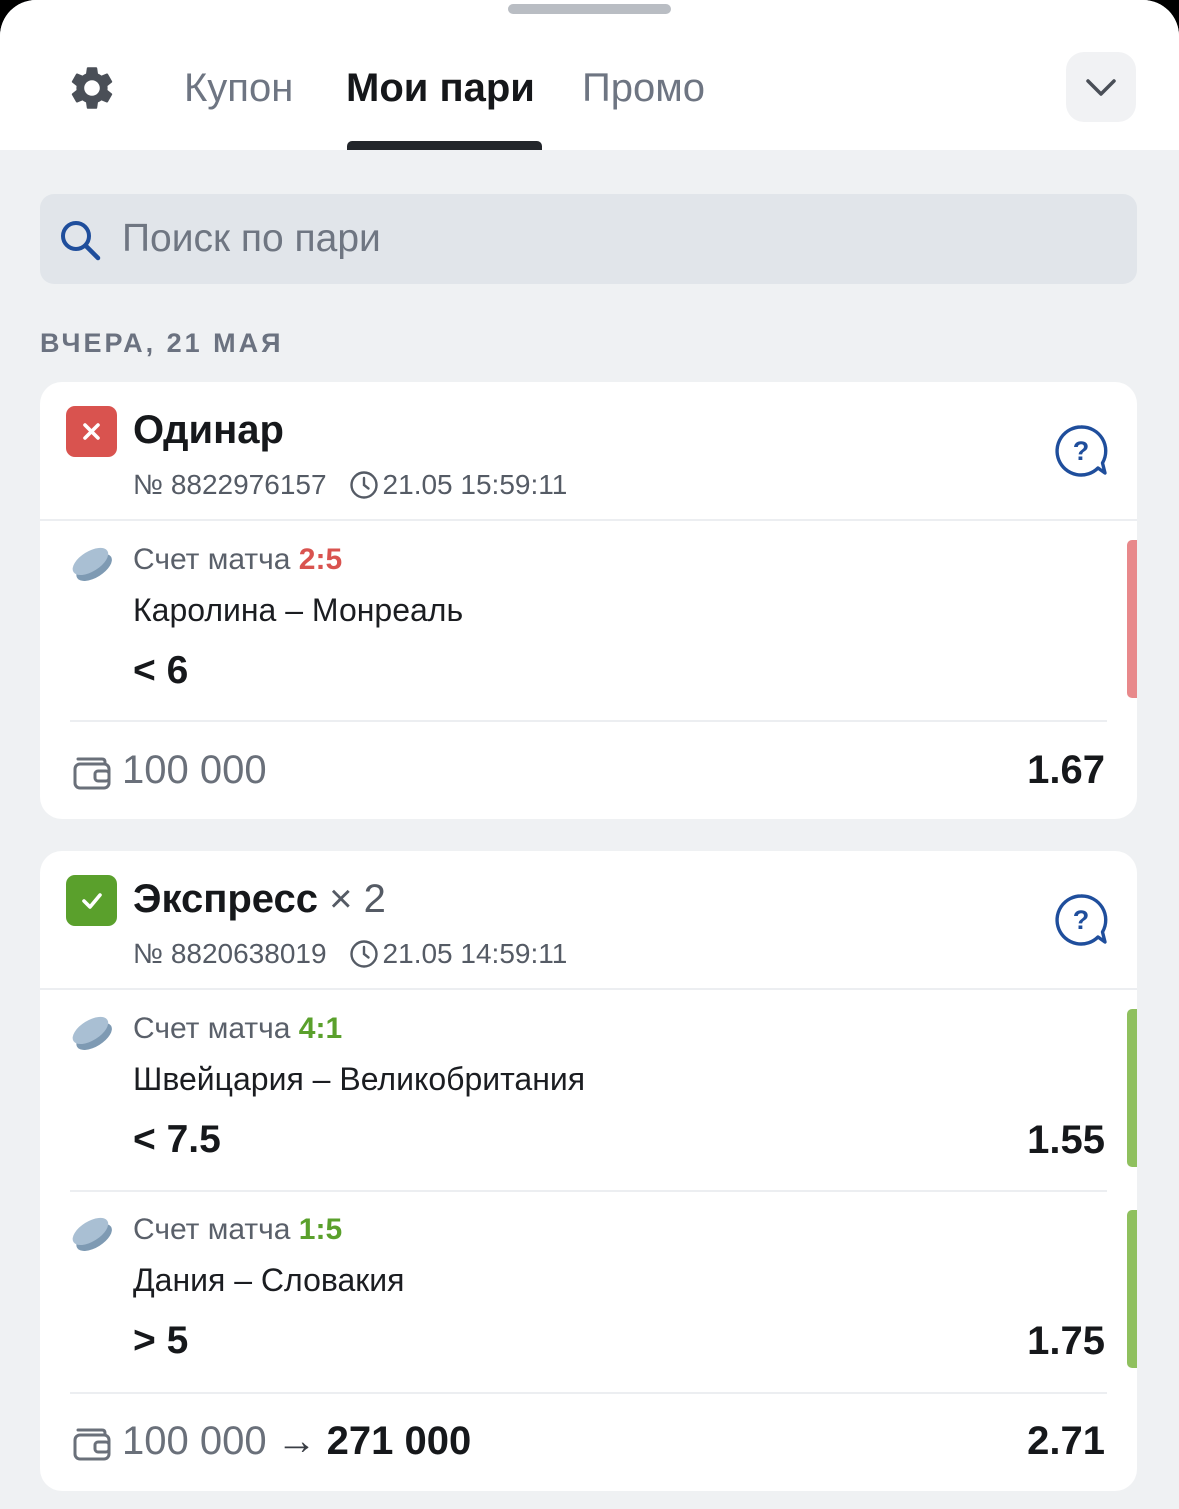  I want to click on bet-number: № 8820638019, so click(230, 953).